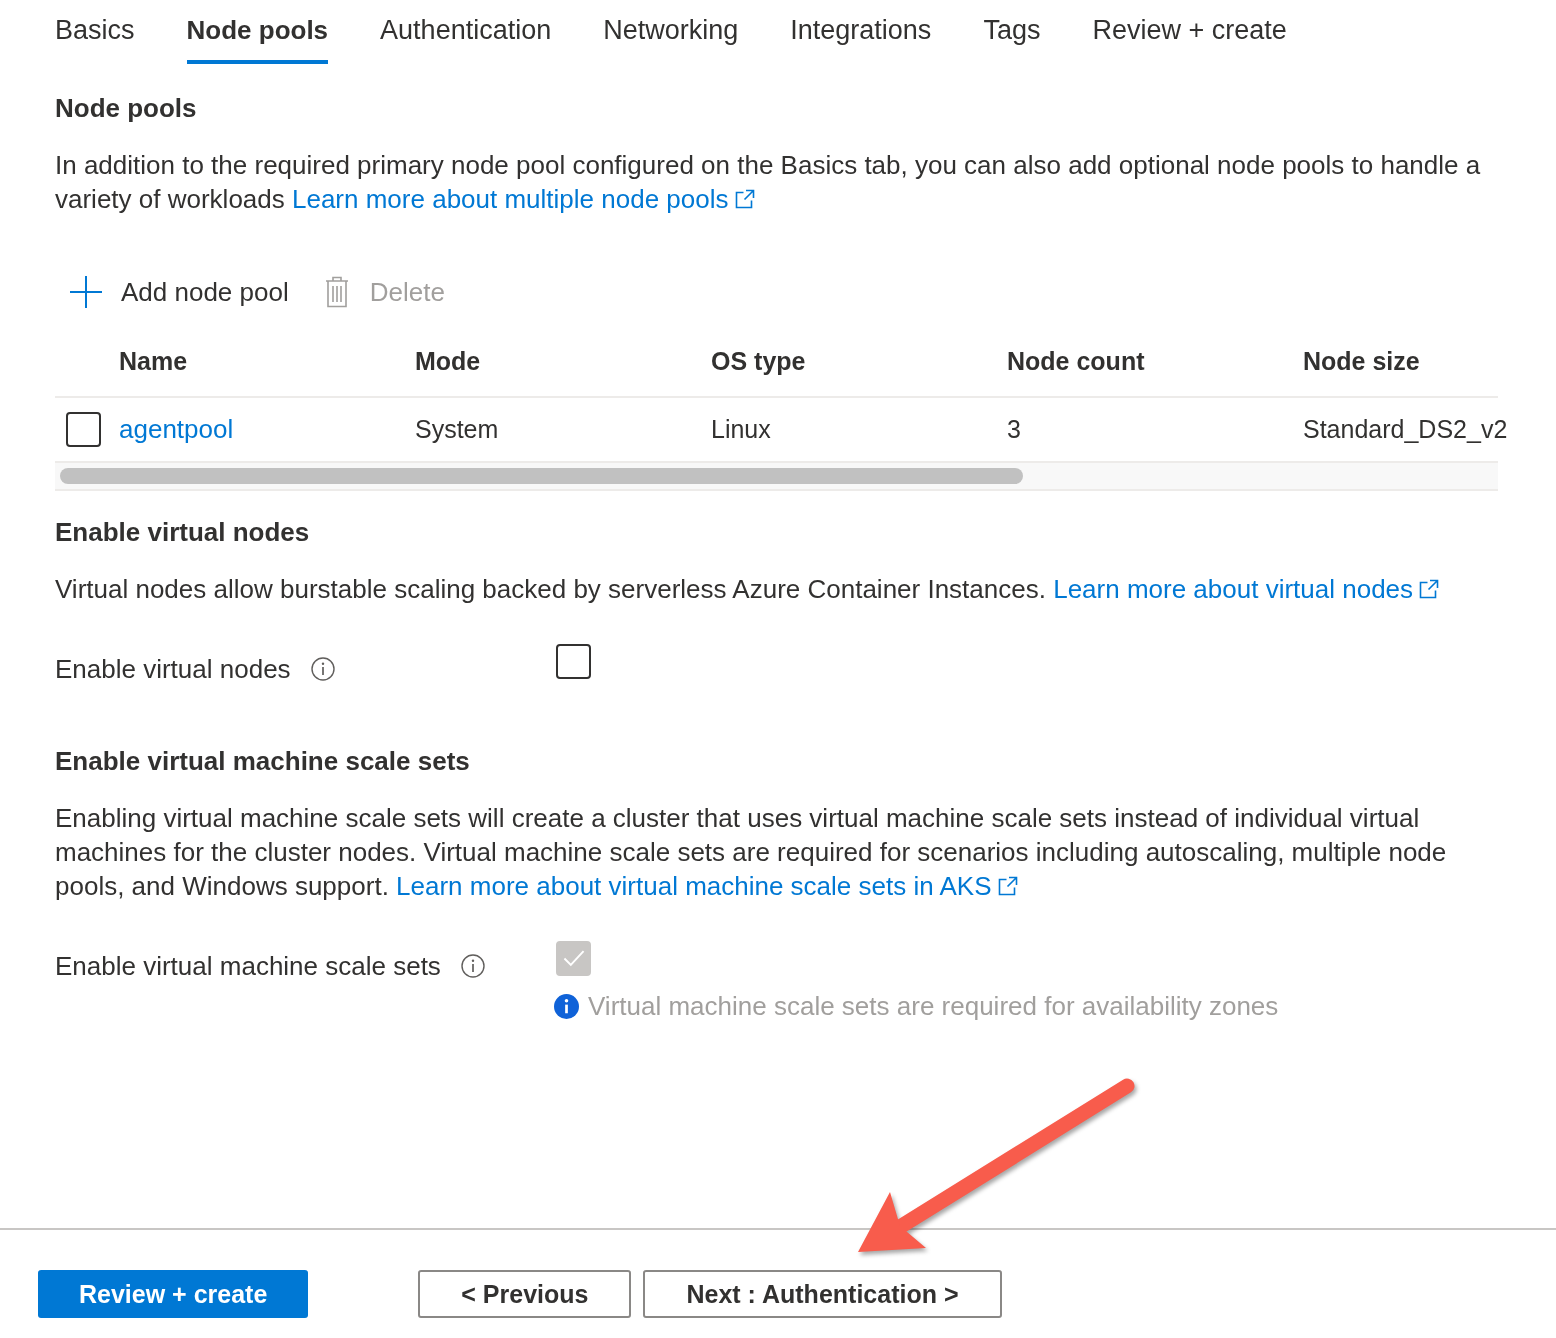  I want to click on column-header: Node size, so click(1361, 361).